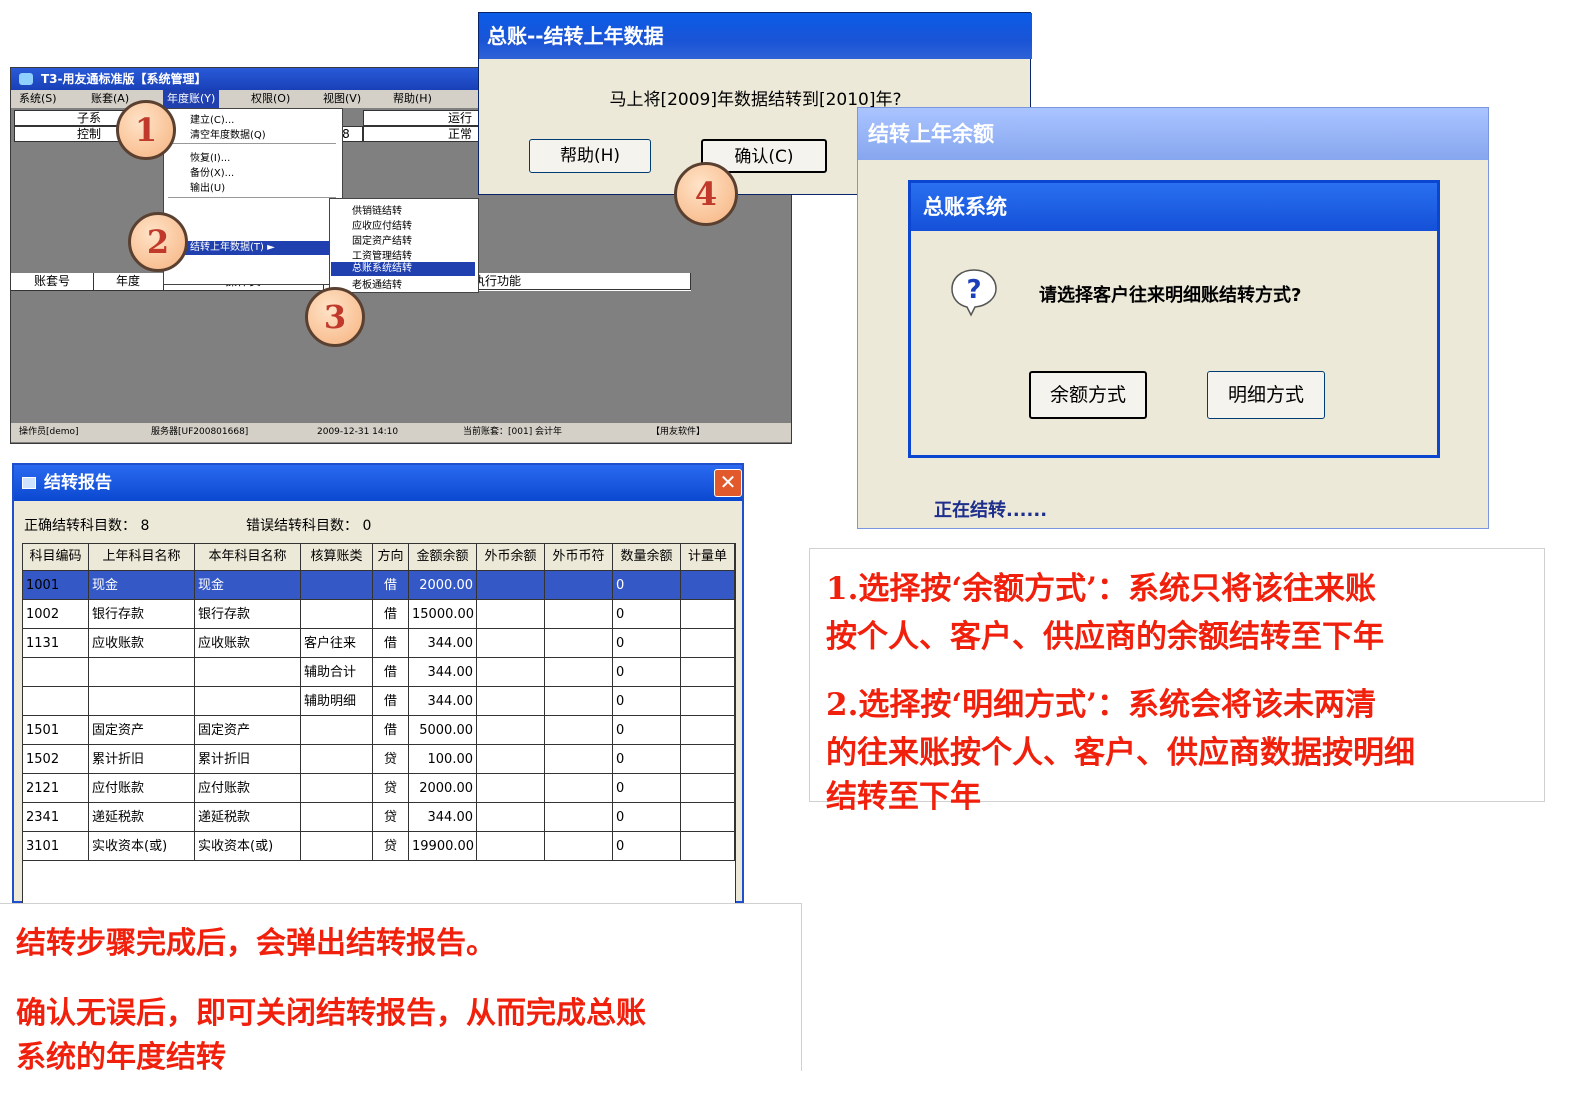  I want to click on table-row: 1502 累计折旧 累计折旧贷 100.00 0, so click(379, 759).